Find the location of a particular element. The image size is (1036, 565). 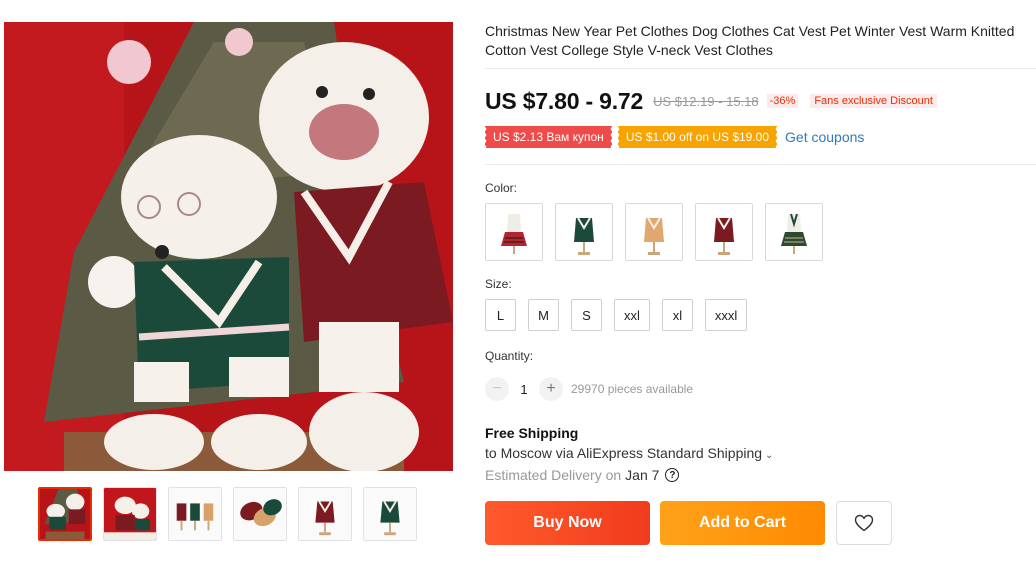

vests-flat-thumbnail-image is located at coordinates (260, 514).